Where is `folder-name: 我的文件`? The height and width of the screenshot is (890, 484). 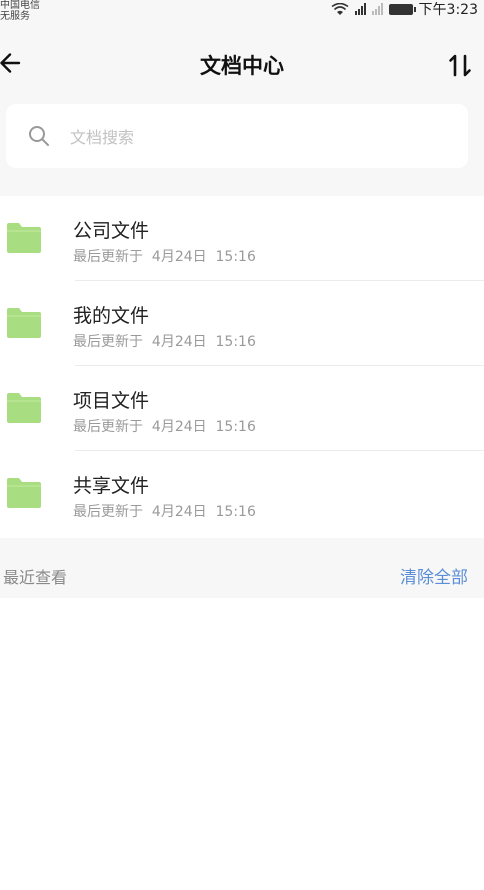 folder-name: 我的文件 is located at coordinates (111, 316).